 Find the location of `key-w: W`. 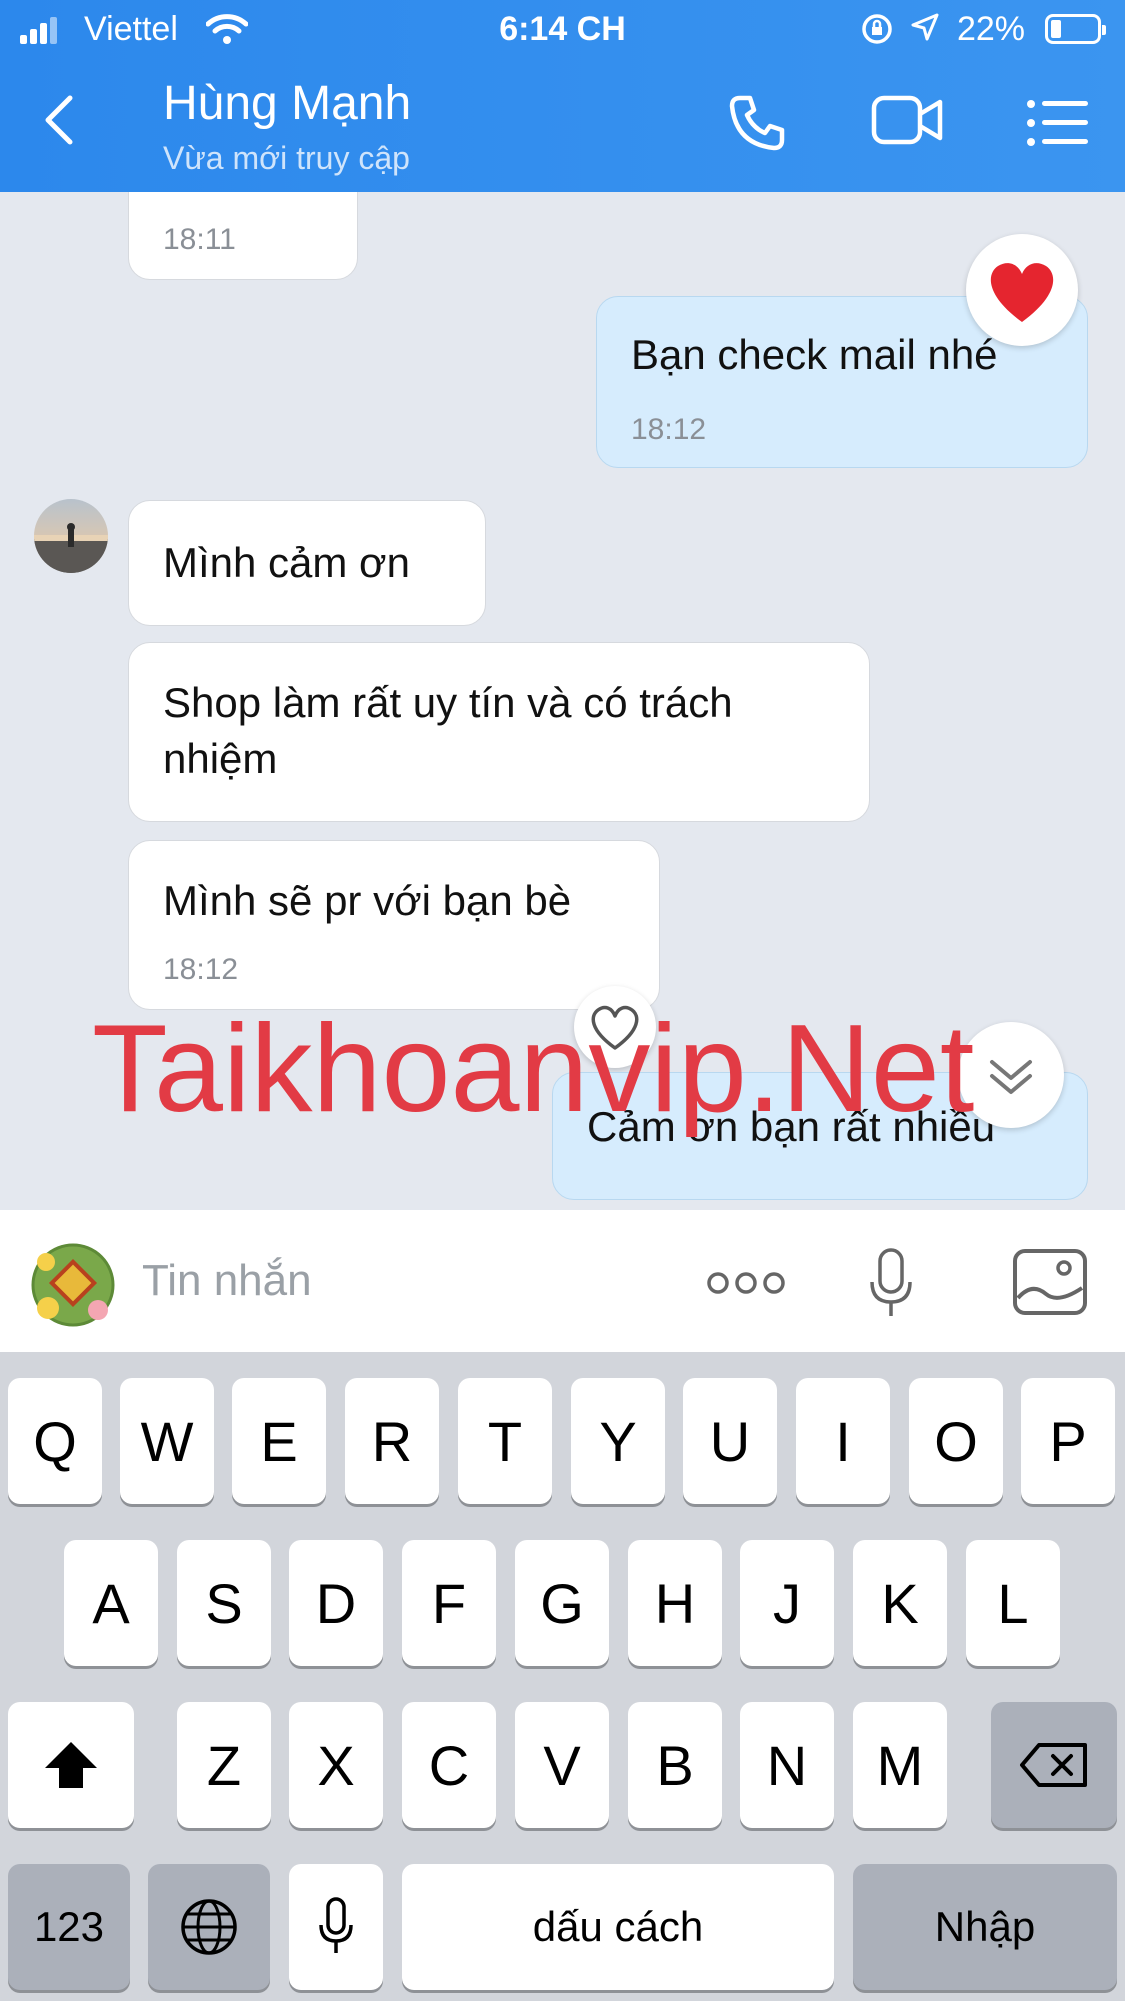

key-w: W is located at coordinates (167, 1441).